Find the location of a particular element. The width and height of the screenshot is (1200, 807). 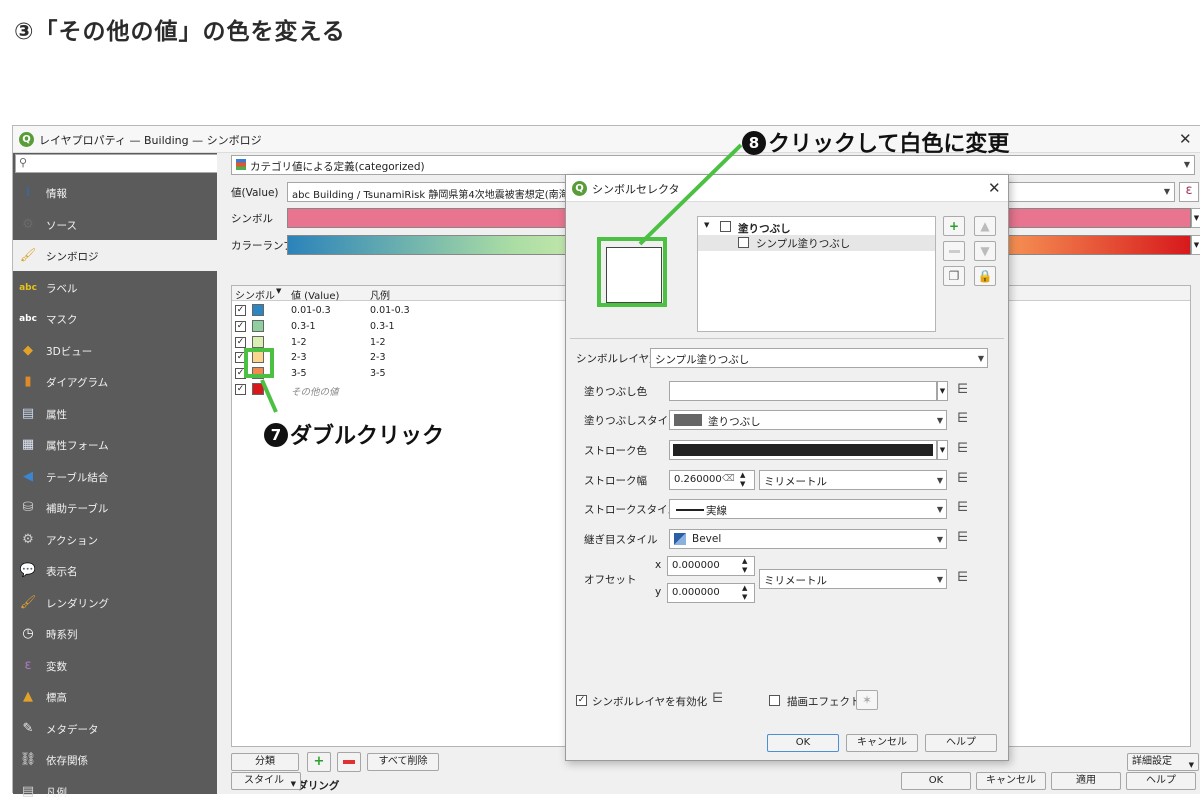

annotation-step8: 8 クリックして白色に変更 is located at coordinates (875, 142).